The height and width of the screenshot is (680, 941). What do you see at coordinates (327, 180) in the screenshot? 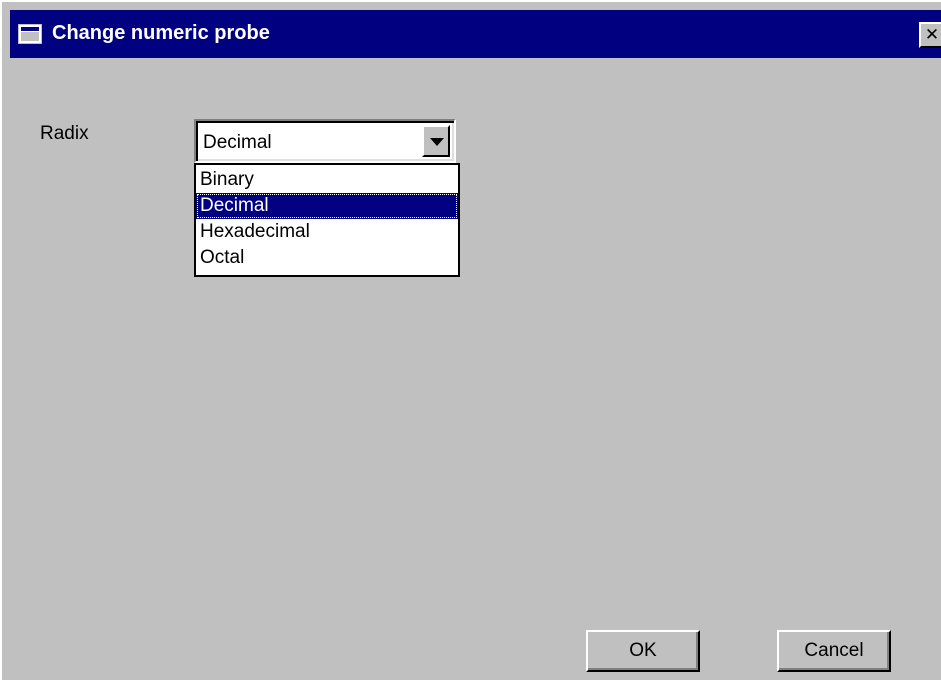
I see `radix-option-binary: Binary` at bounding box center [327, 180].